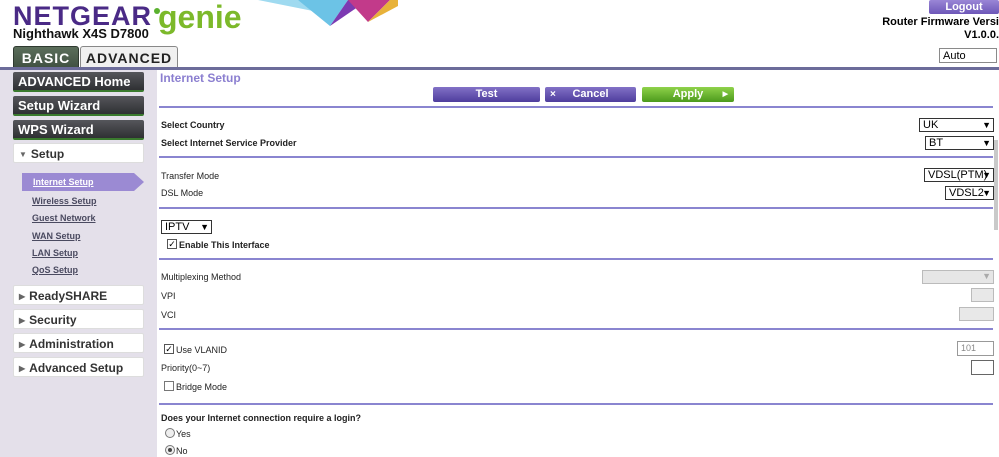 Image resolution: width=999 pixels, height=457 pixels. Describe the element at coordinates (959, 143) in the screenshot. I see `isp-select: BT ▼` at that location.